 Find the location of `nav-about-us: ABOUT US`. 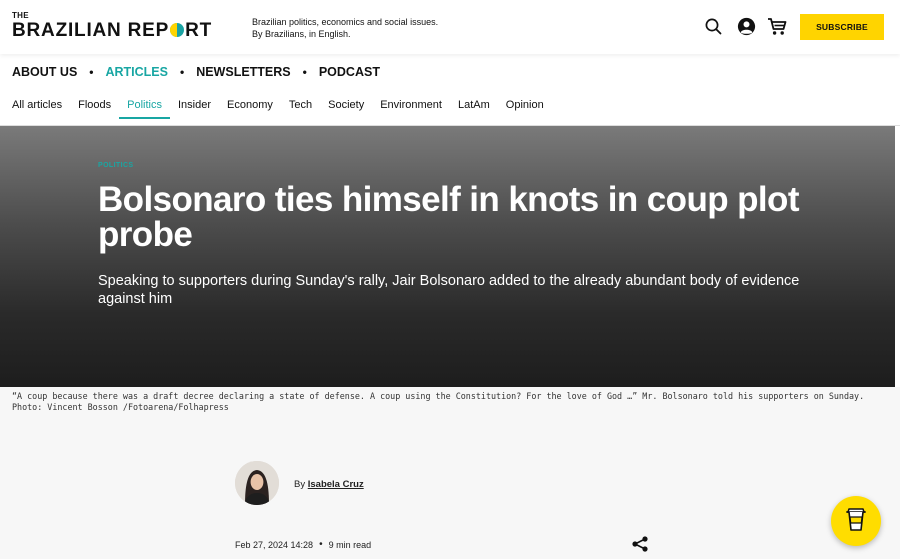

nav-about-us: ABOUT US is located at coordinates (44, 72).